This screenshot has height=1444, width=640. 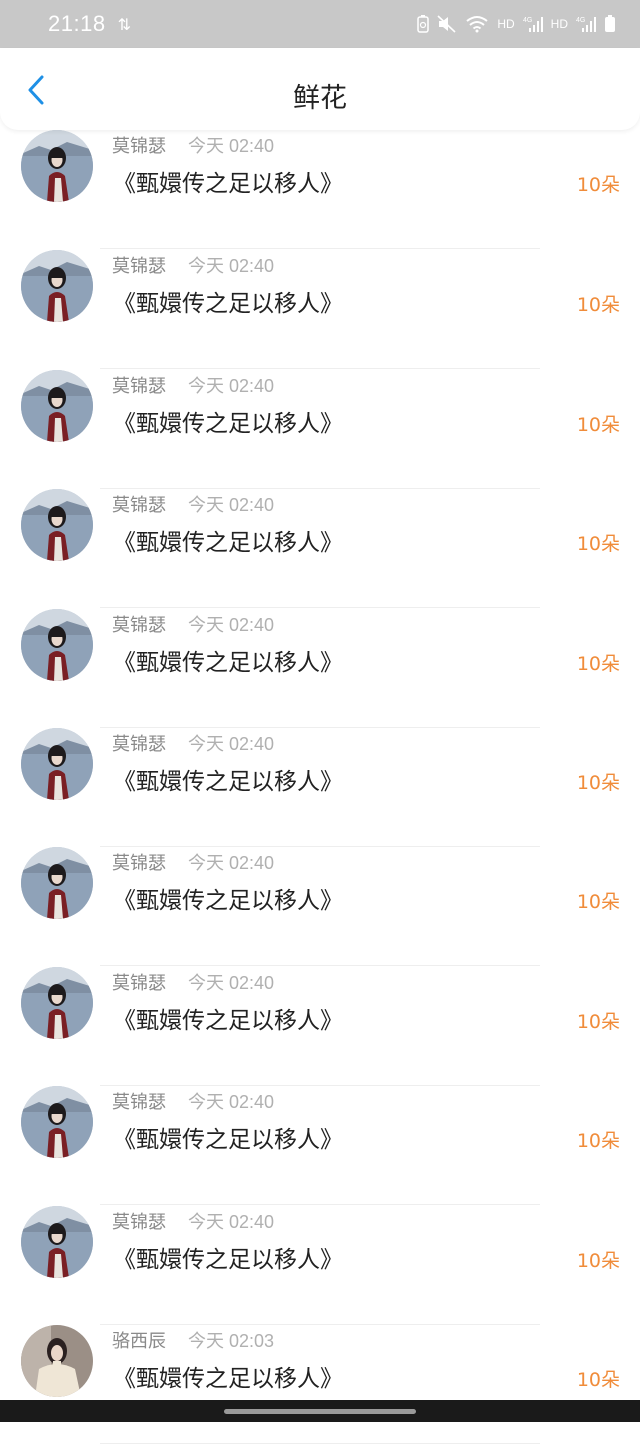 What do you see at coordinates (423, 24) in the screenshot?
I see `battery-saver-icon` at bounding box center [423, 24].